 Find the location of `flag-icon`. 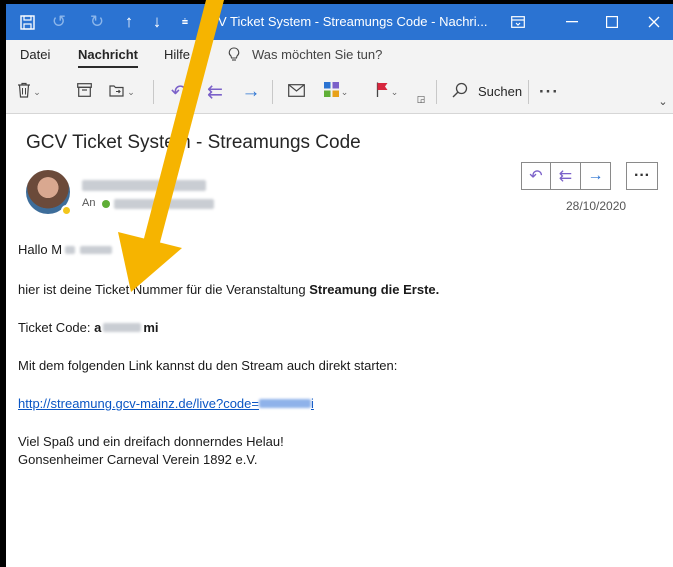

flag-icon is located at coordinates (382, 92).